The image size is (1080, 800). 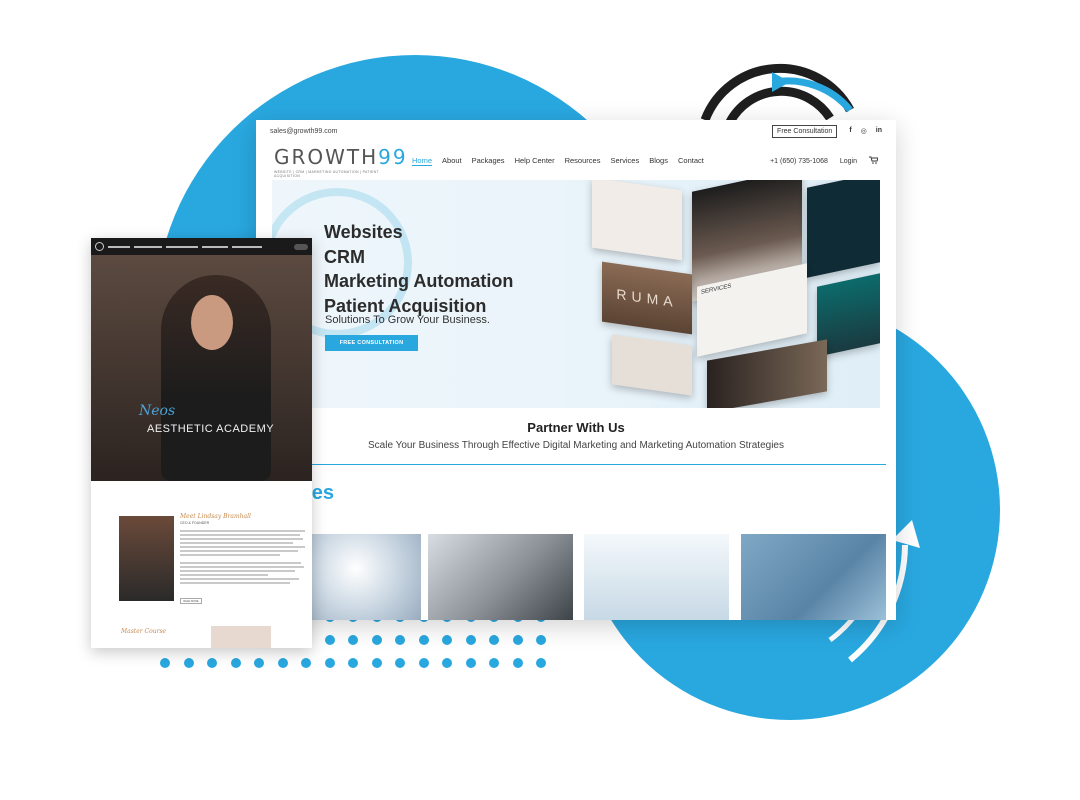 What do you see at coordinates (906, 534) in the screenshot?
I see `arrow-head-right` at bounding box center [906, 534].